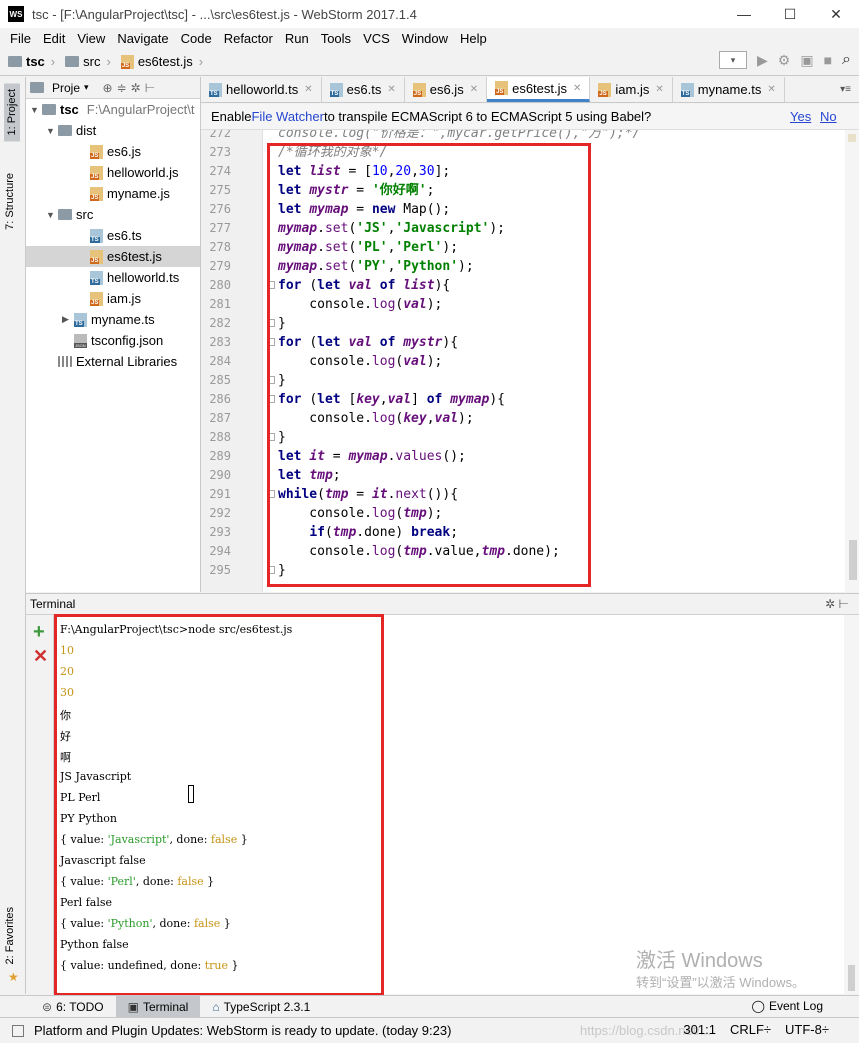 This screenshot has width=859, height=1043. Describe the element at coordinates (807, 1029) in the screenshot. I see `file-encoding: UTF-8÷` at that location.